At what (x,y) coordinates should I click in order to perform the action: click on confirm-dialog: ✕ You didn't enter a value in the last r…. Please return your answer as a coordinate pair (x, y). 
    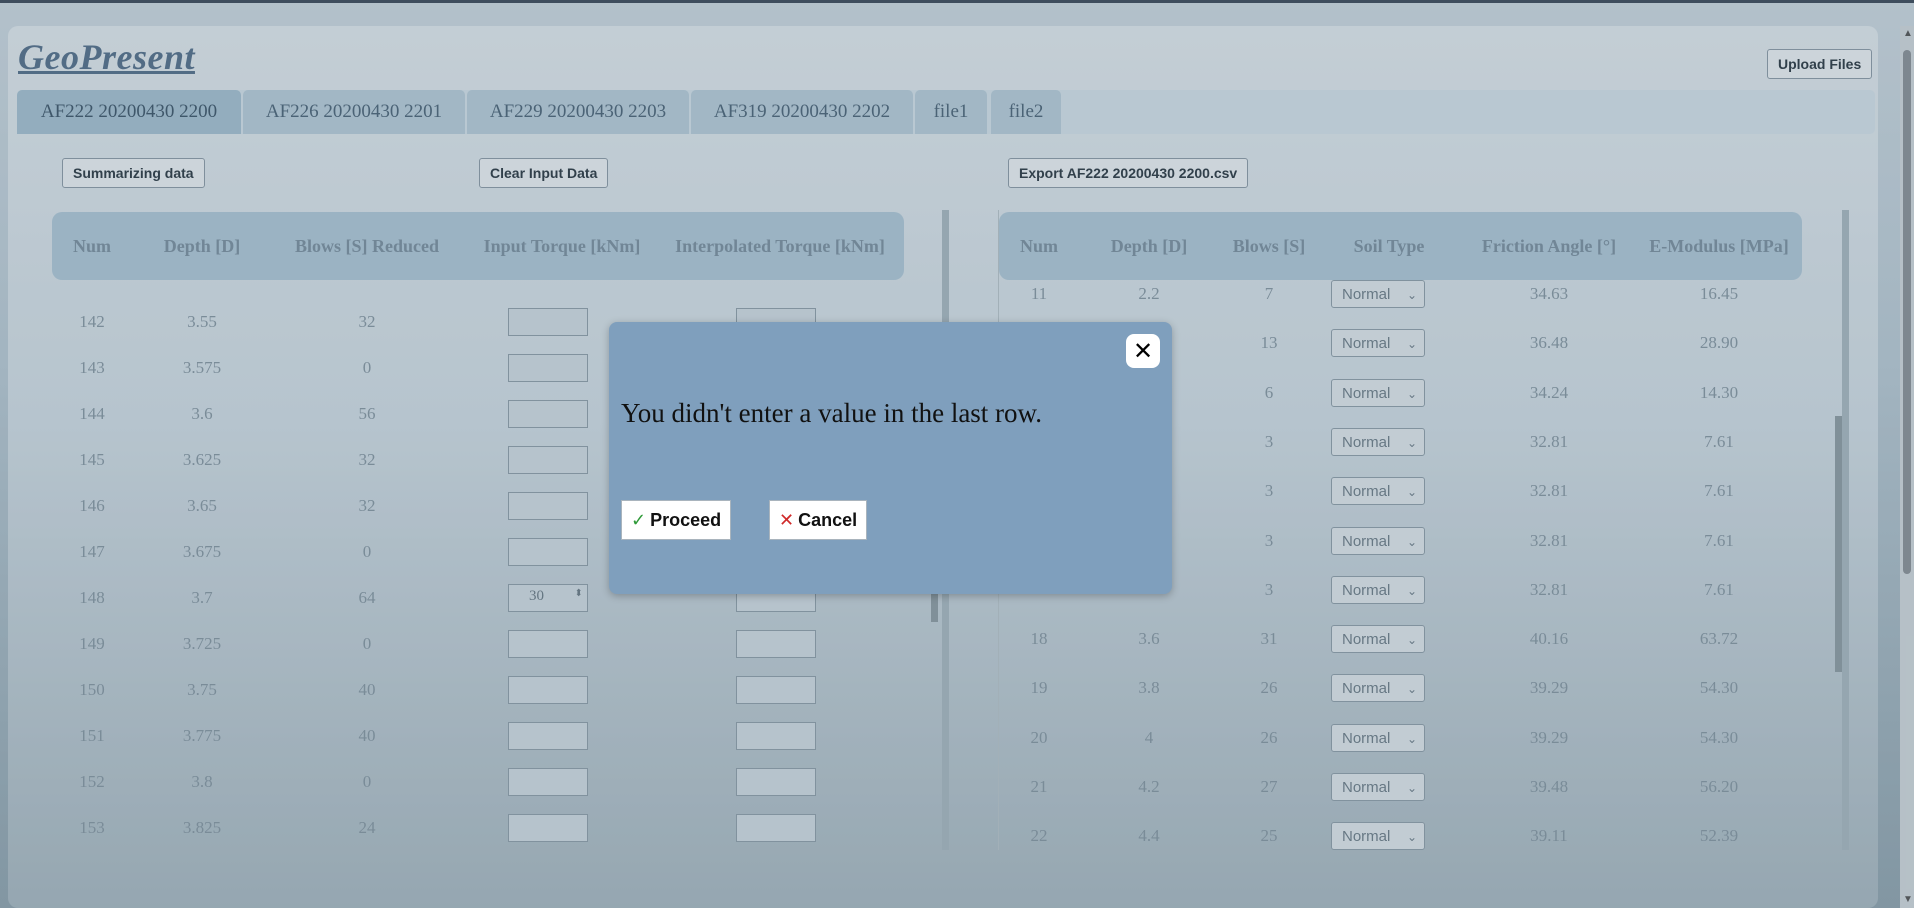
    Looking at the image, I should click on (890, 458).